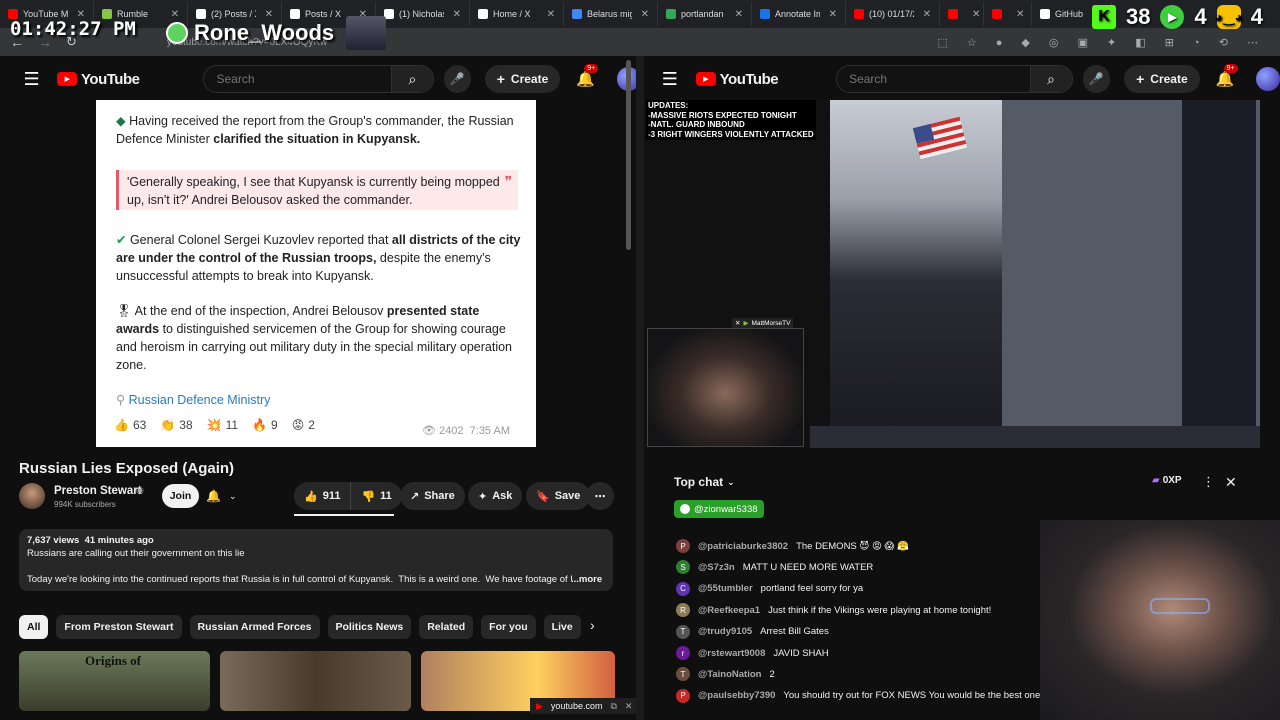 The width and height of the screenshot is (1280, 720). What do you see at coordinates (592, 625) in the screenshot?
I see `chevron-right-icon: ›` at bounding box center [592, 625].